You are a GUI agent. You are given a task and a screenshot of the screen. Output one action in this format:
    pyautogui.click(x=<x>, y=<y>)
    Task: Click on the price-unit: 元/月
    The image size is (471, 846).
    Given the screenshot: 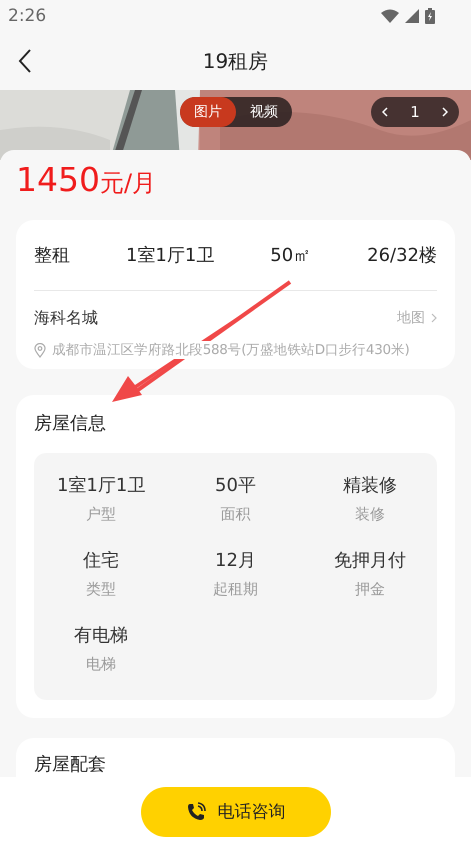 What is the action you would take?
    pyautogui.click(x=128, y=183)
    